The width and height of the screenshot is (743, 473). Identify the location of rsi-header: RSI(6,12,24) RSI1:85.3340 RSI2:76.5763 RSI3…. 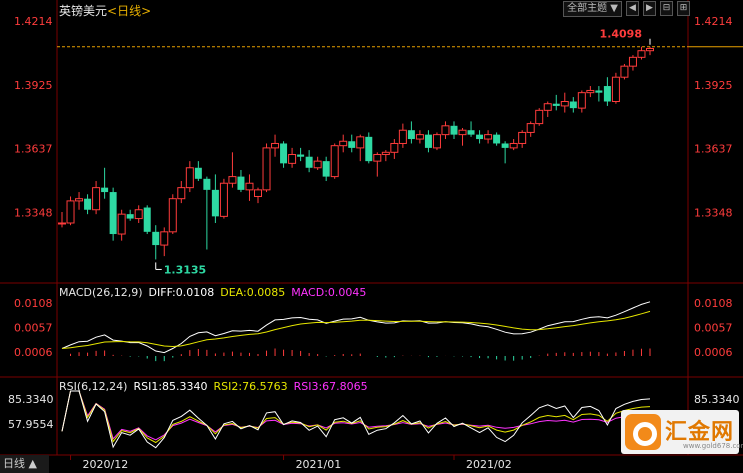
(216, 386).